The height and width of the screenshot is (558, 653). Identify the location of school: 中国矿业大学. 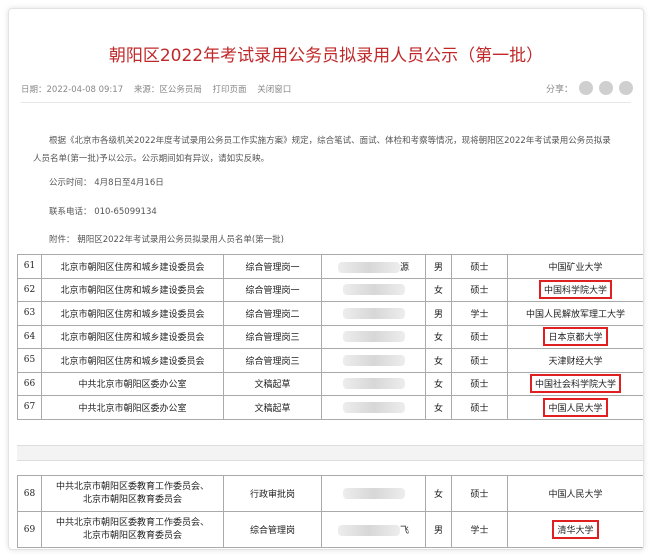
(575, 267).